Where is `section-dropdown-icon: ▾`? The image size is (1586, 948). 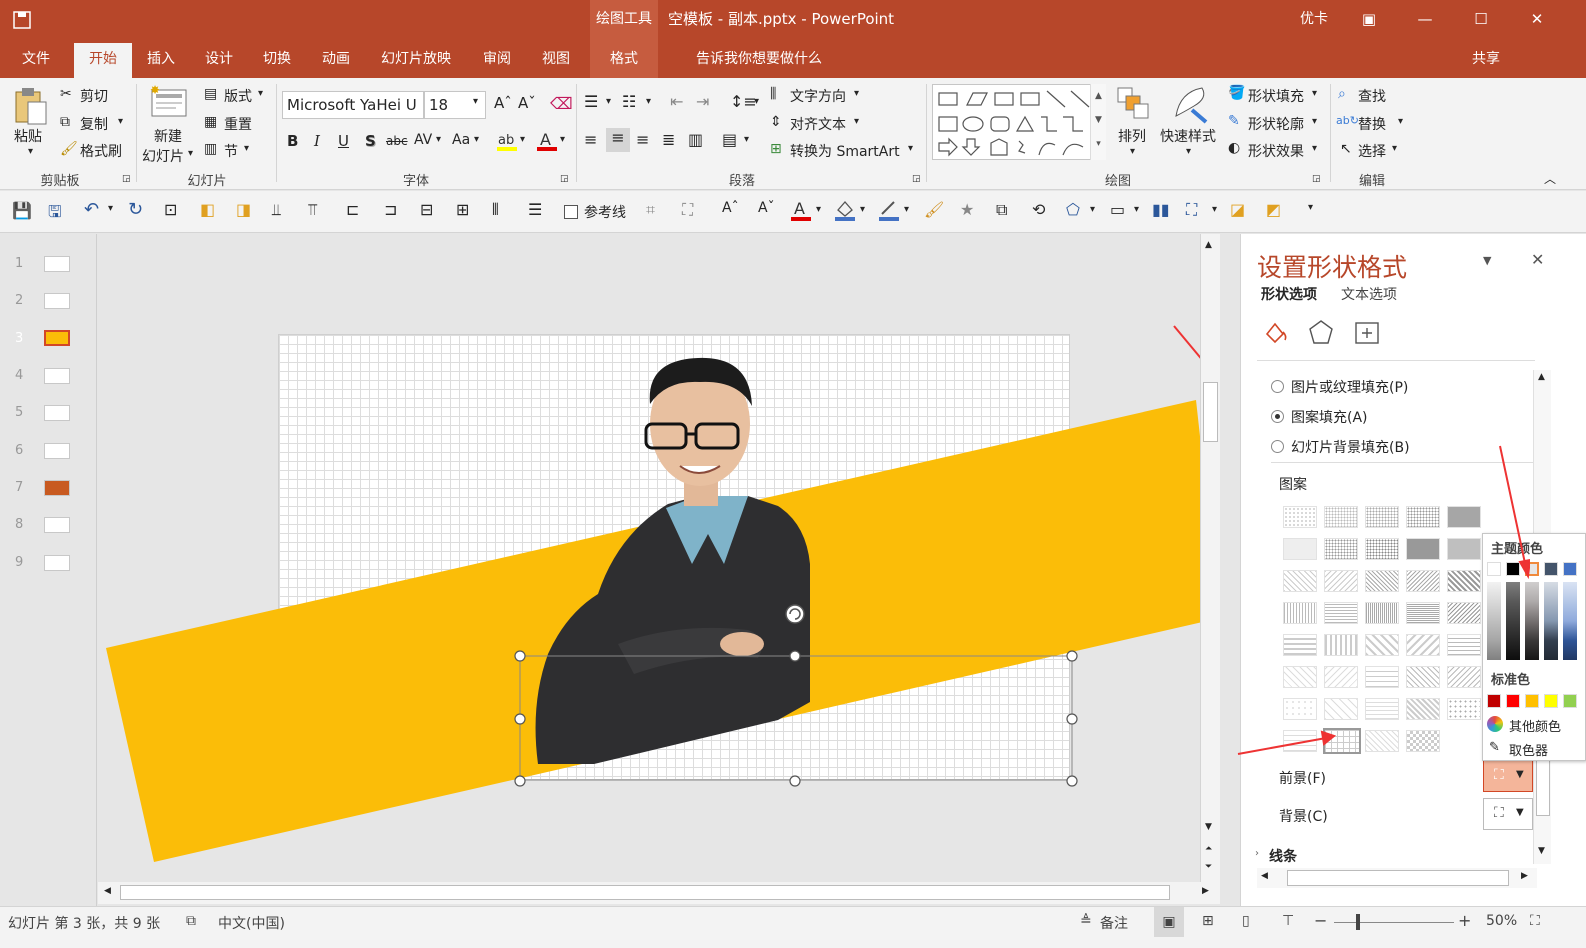 section-dropdown-icon: ▾ is located at coordinates (246, 148).